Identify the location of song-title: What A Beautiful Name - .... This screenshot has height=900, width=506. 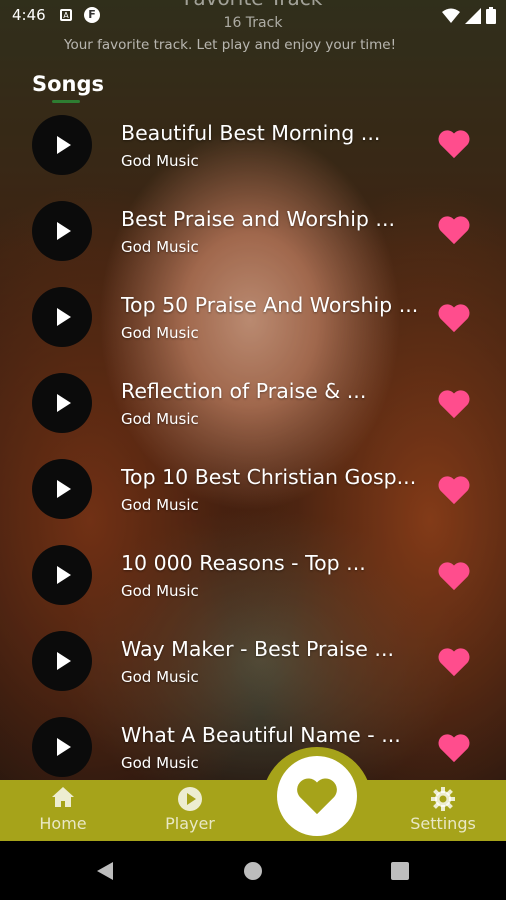
(261, 735).